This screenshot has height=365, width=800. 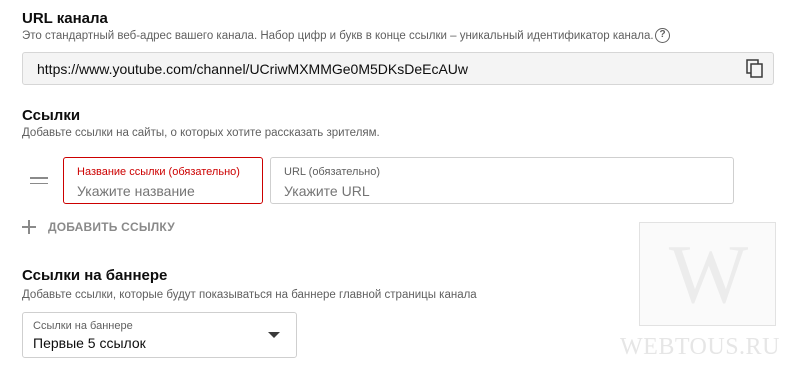 What do you see at coordinates (89, 343) in the screenshot?
I see `banner-select-value: Первые 5 ссылок` at bounding box center [89, 343].